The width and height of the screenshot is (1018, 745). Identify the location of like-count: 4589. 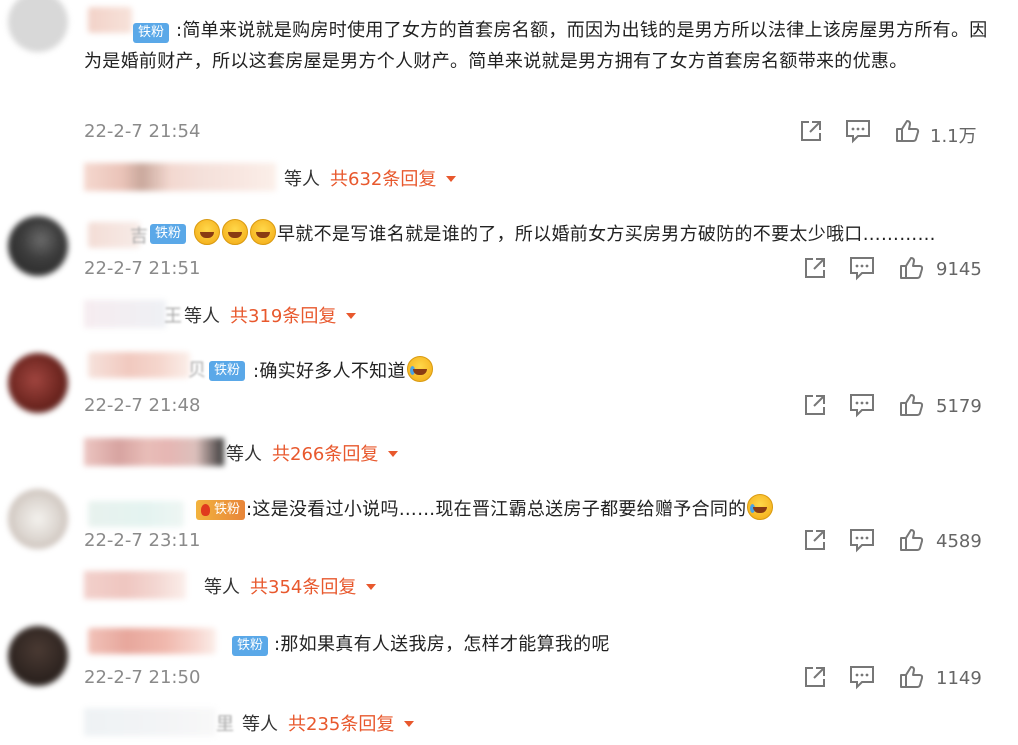
(959, 541).